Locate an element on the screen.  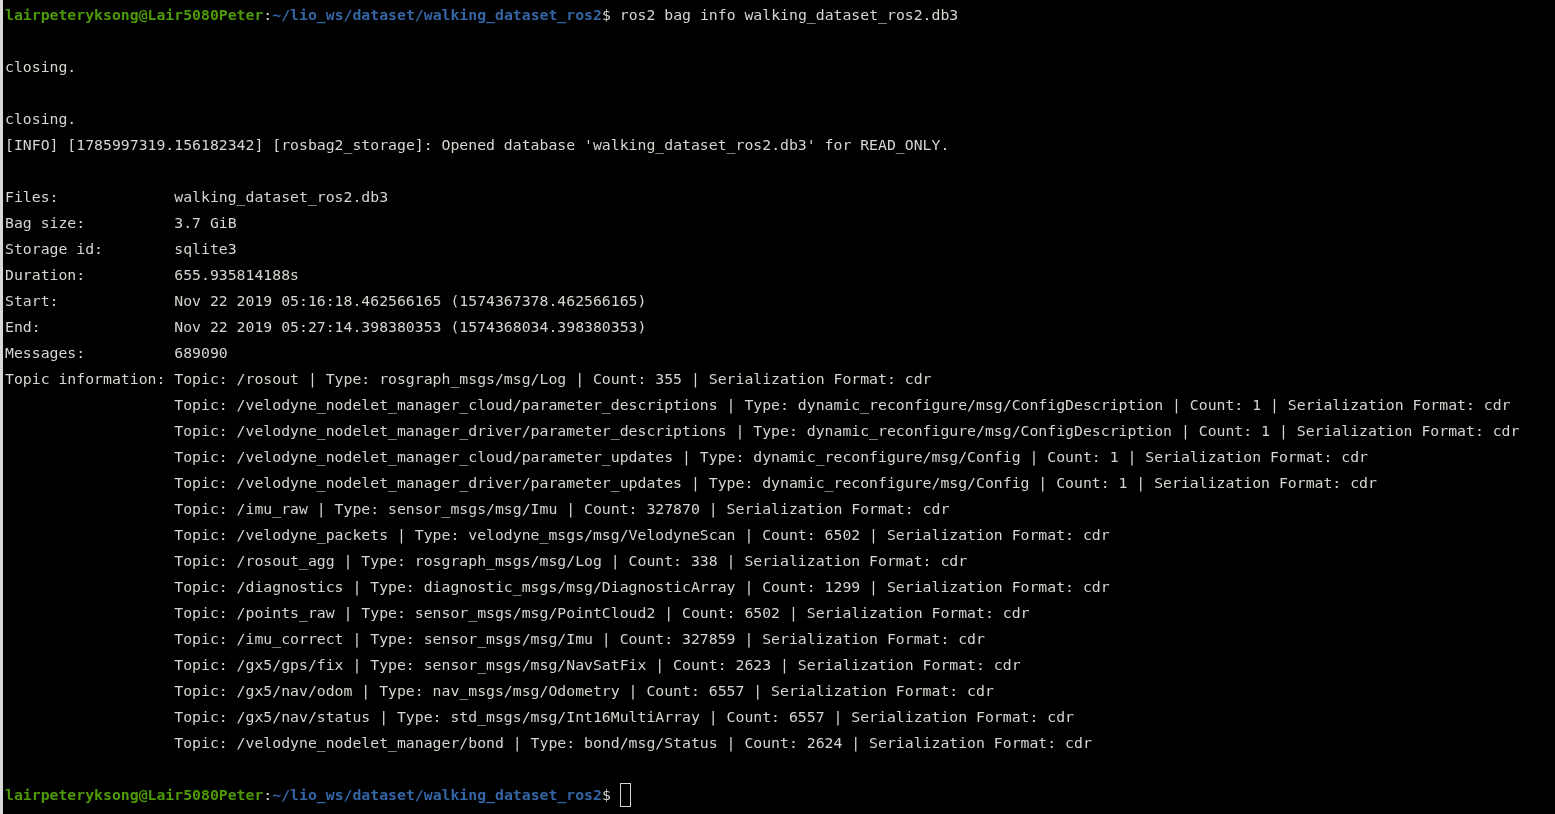
field-label: Start: is located at coordinates (32, 301).